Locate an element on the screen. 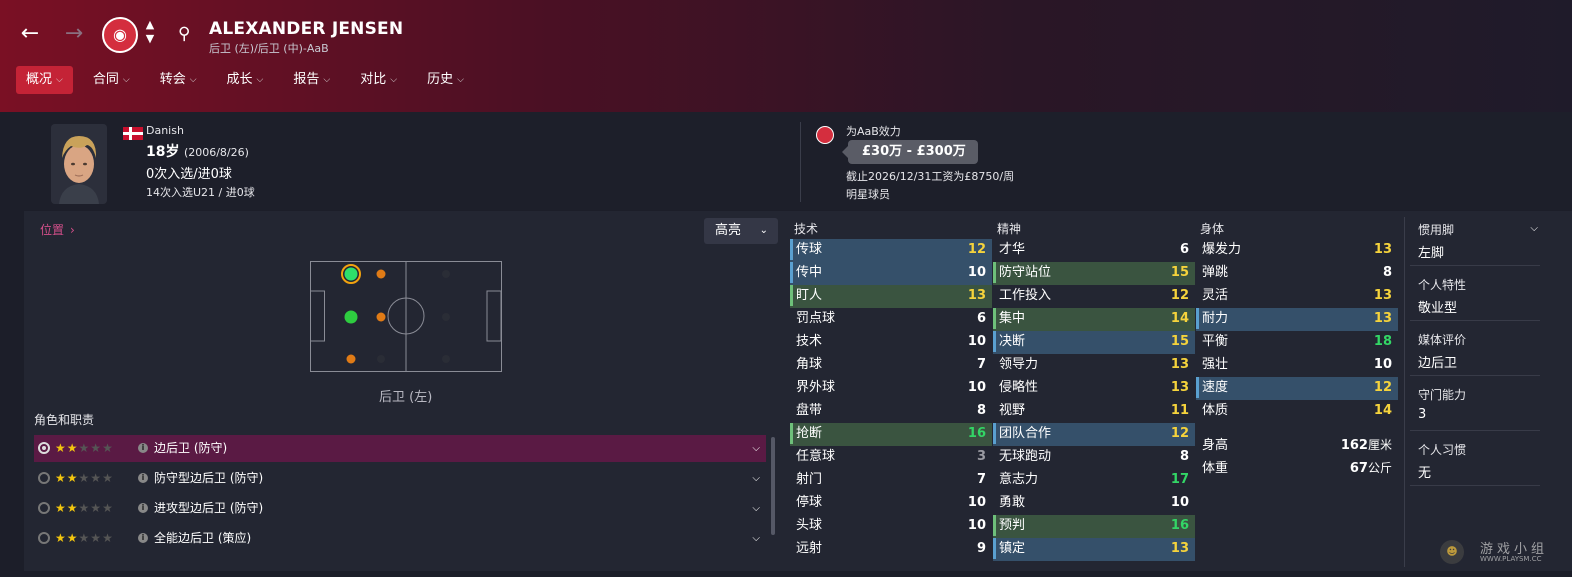 Image resolution: width=1572 pixels, height=577 pixels. attribute-row: 集中 14 is located at coordinates (1094, 319).